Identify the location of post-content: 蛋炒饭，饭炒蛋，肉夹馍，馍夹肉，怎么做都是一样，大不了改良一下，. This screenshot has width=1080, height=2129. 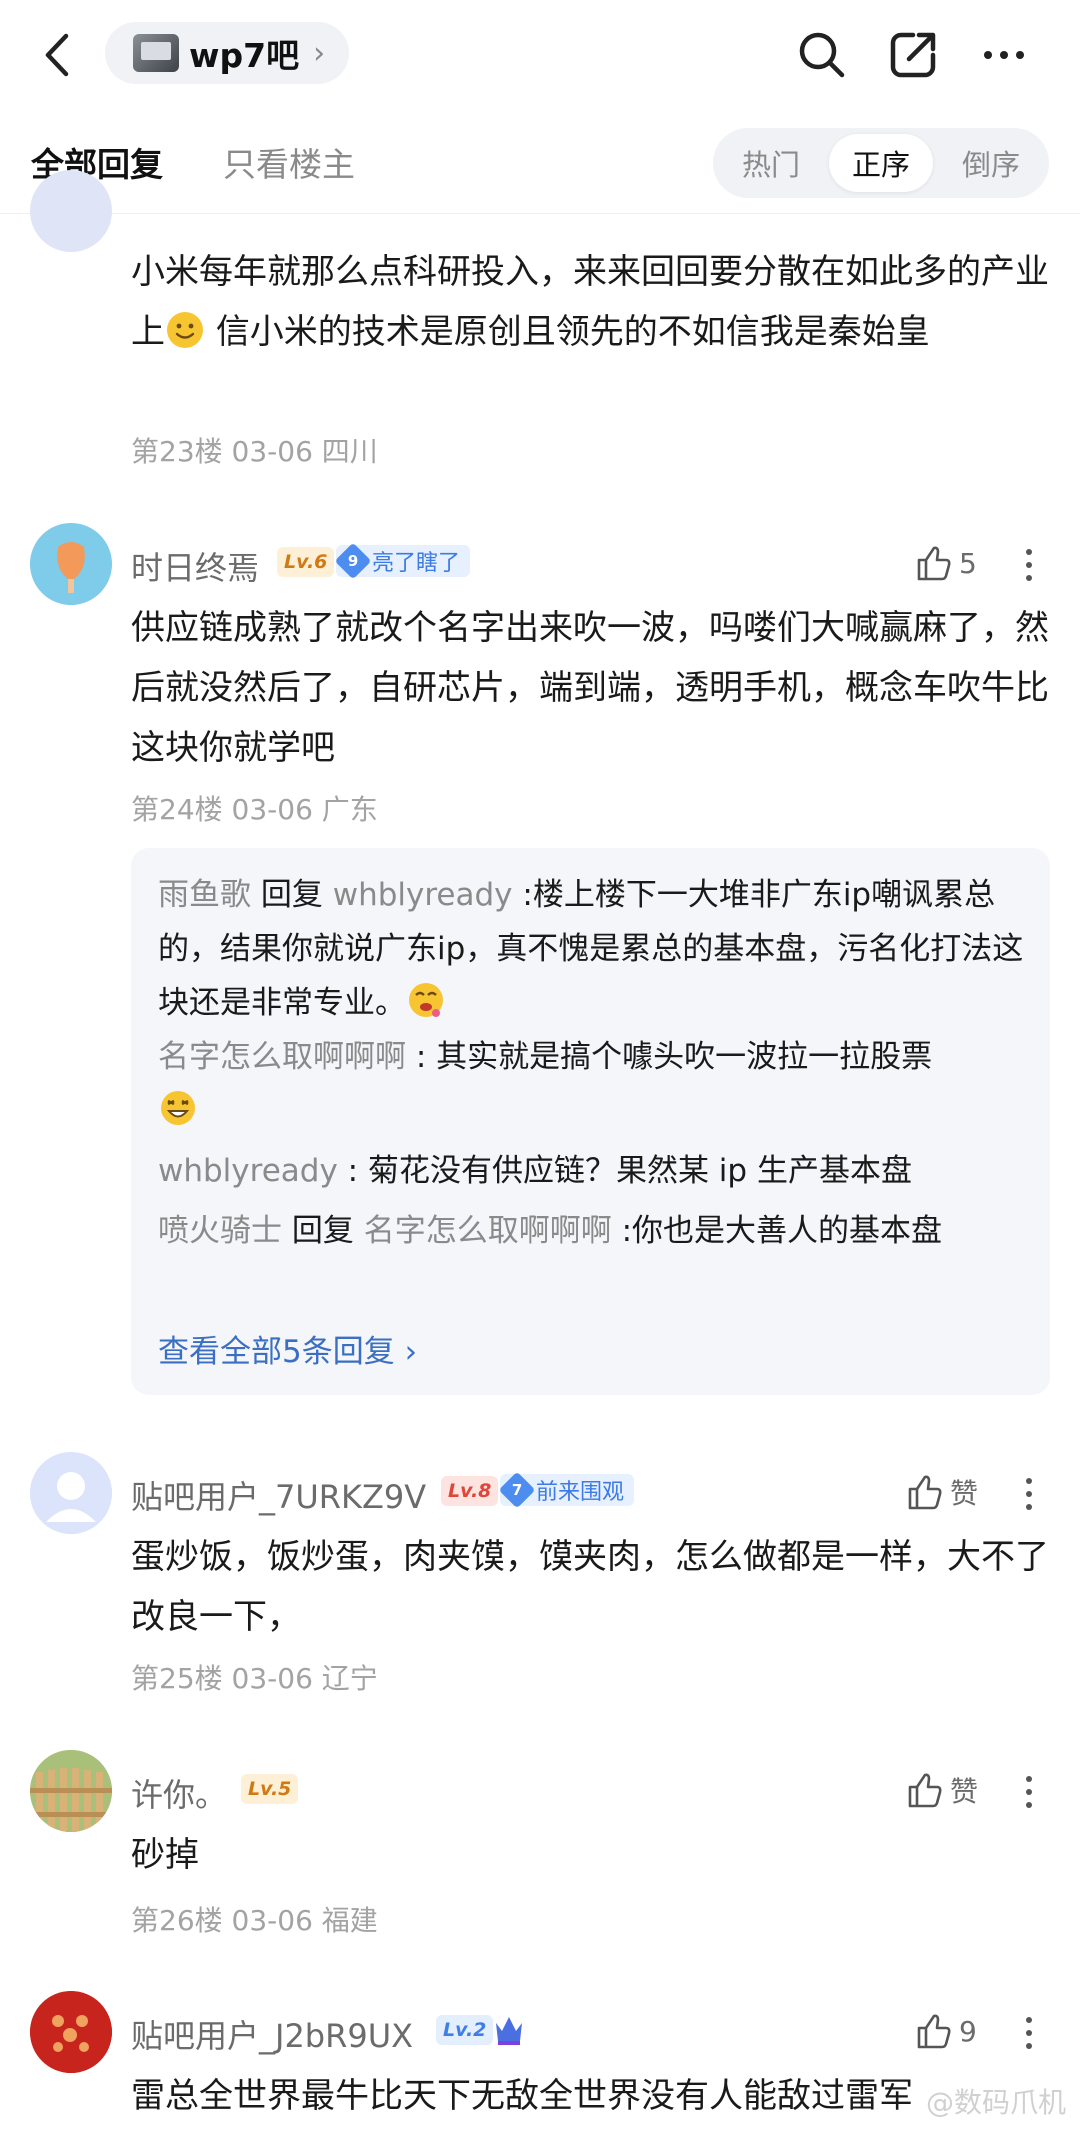
(590, 1587).